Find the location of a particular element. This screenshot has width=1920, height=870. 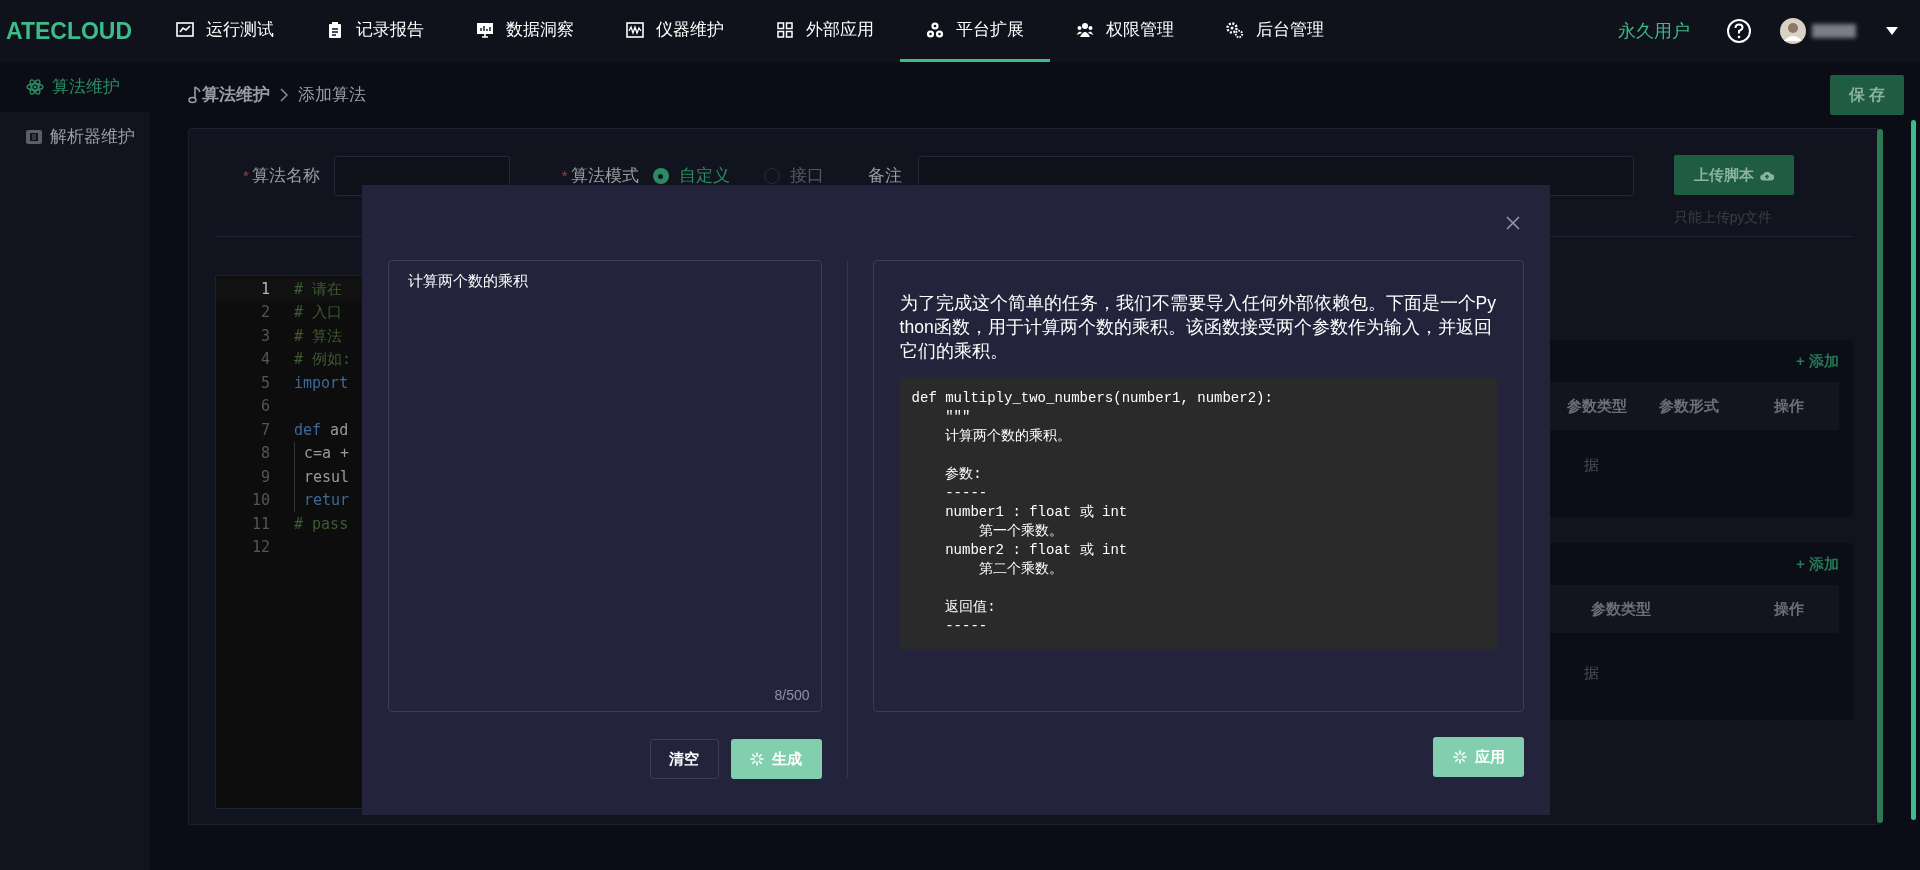

cluster-icon is located at coordinates (935, 29).